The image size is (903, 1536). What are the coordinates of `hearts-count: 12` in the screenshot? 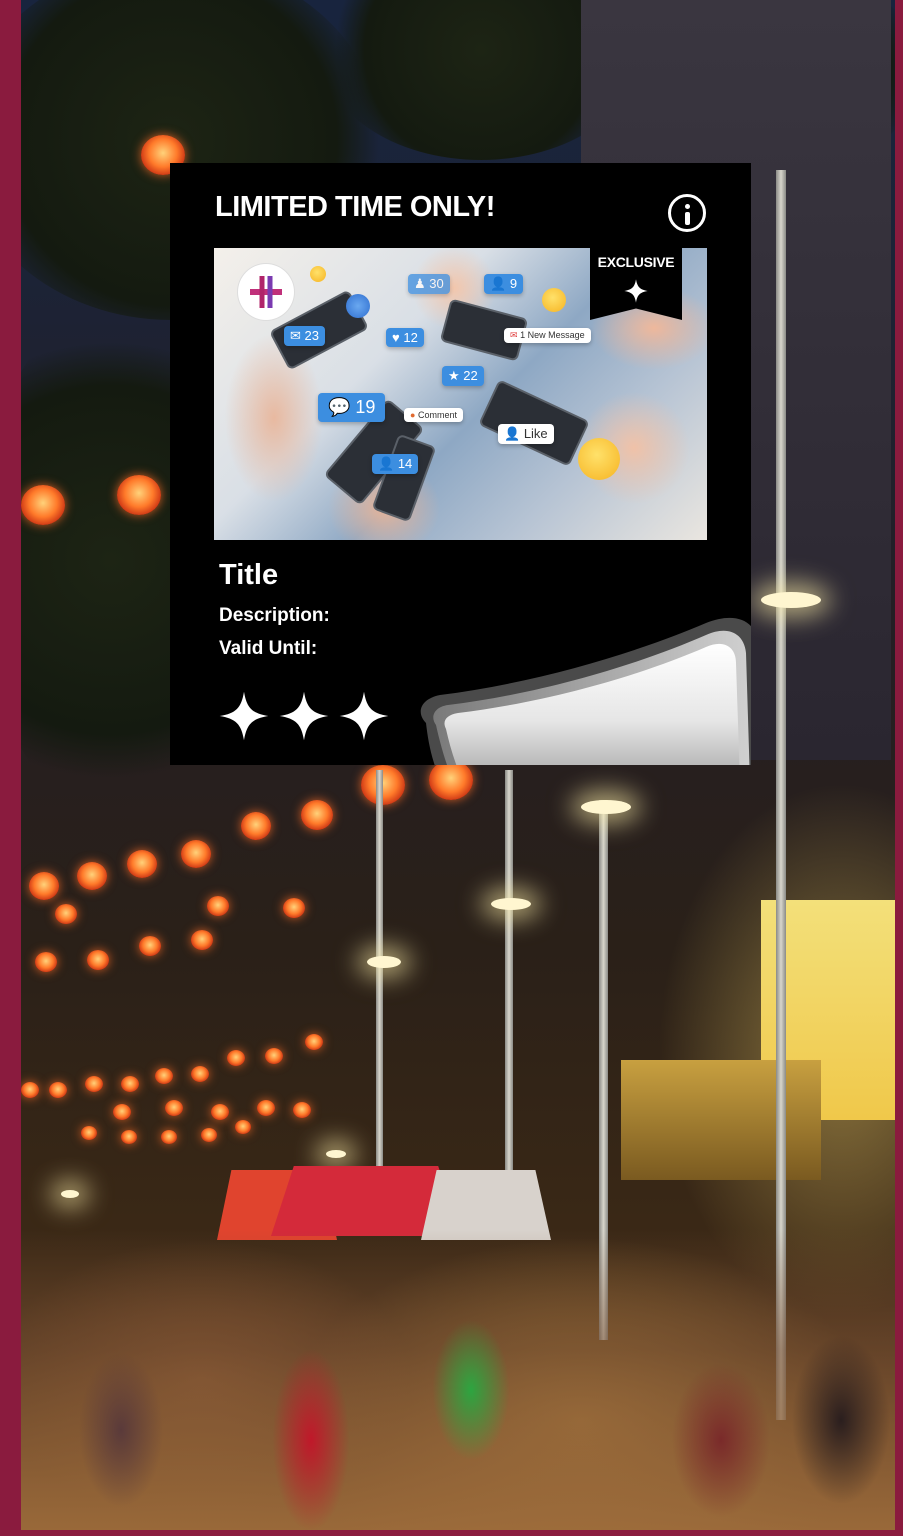 It's located at (410, 337).